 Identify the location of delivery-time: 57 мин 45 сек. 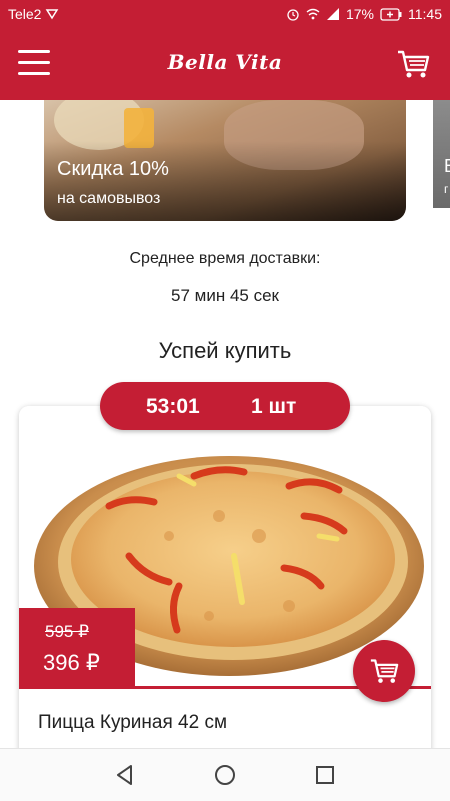
(225, 295).